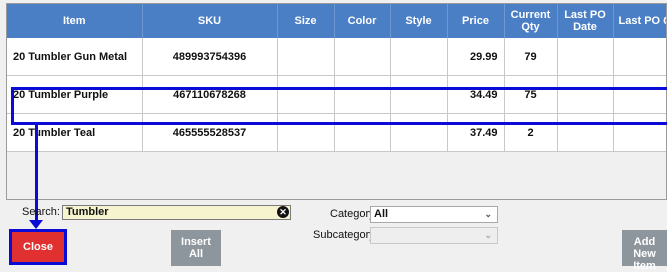 The height and width of the screenshot is (272, 667). What do you see at coordinates (75, 132) in the screenshot?
I see `cell-item: 20 Tumbler Teal` at bounding box center [75, 132].